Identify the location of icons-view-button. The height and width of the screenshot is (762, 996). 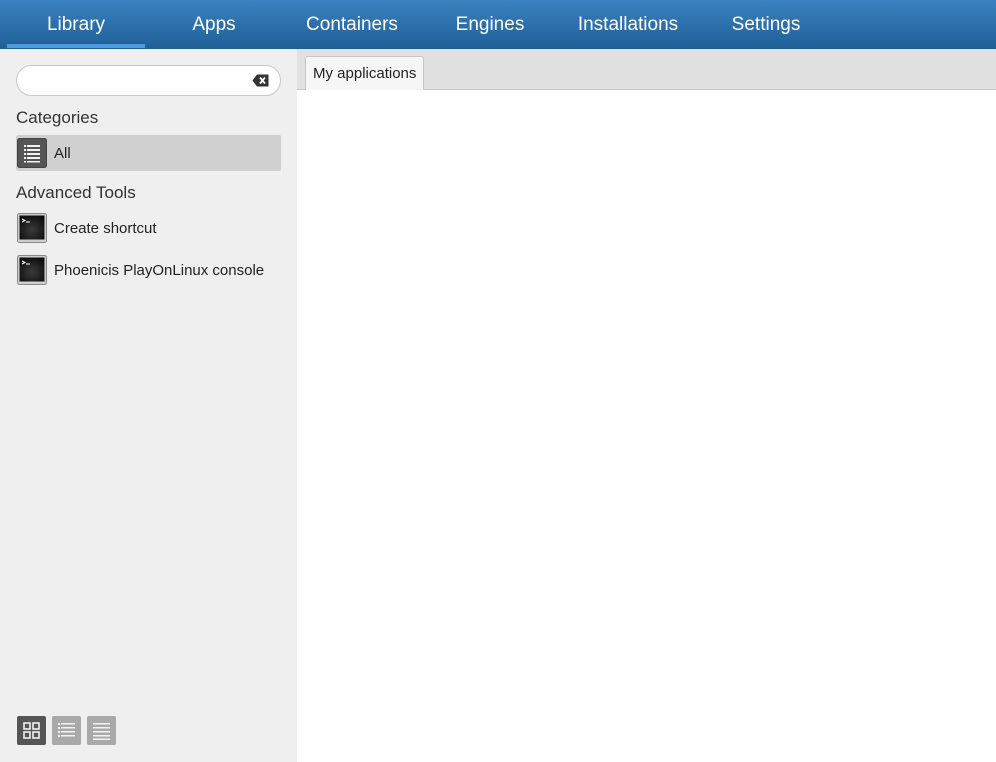
(31, 730).